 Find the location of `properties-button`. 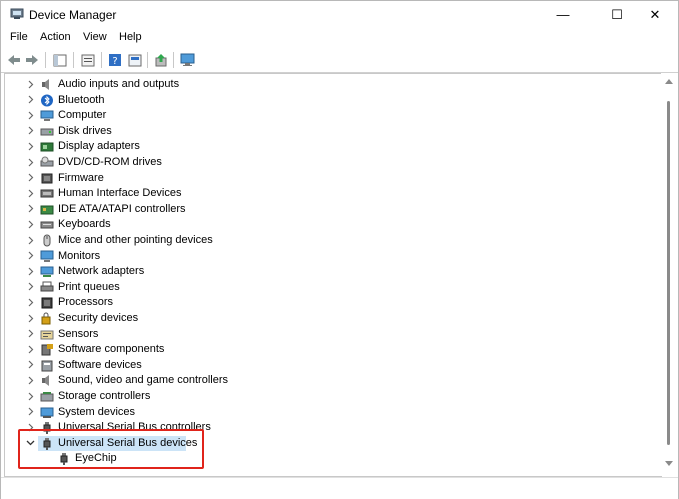

properties-button is located at coordinates (88, 60).